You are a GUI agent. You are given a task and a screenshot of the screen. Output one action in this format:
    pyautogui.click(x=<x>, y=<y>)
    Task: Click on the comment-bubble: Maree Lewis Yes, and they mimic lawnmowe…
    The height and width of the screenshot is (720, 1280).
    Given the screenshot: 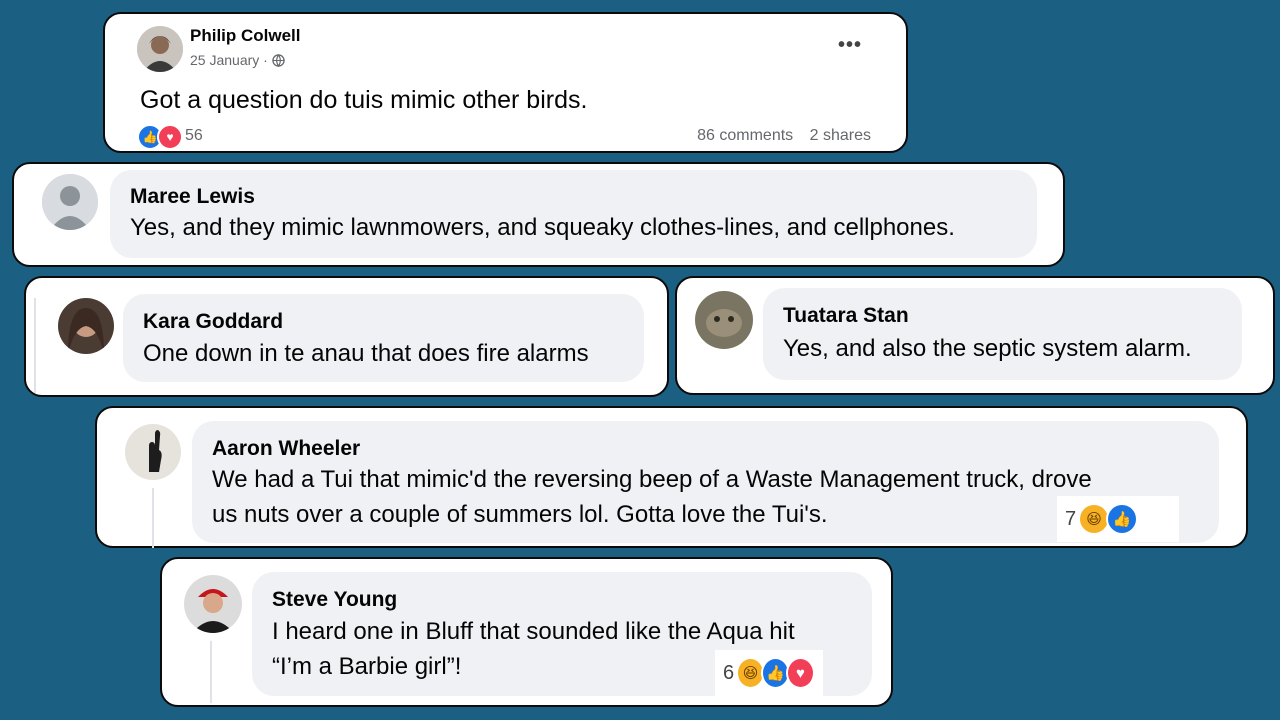 What is the action you would take?
    pyautogui.click(x=573, y=214)
    